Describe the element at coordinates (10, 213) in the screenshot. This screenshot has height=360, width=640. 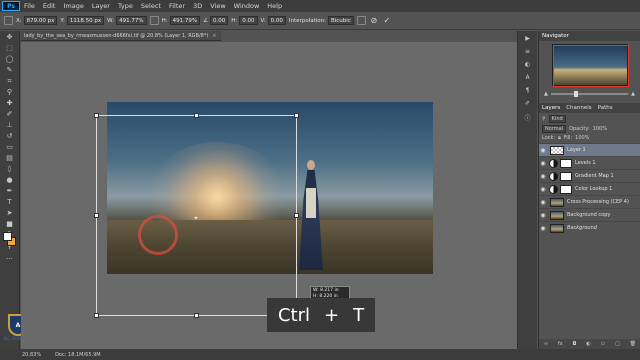
I see `path-selection-tool-icon: ➤` at that location.